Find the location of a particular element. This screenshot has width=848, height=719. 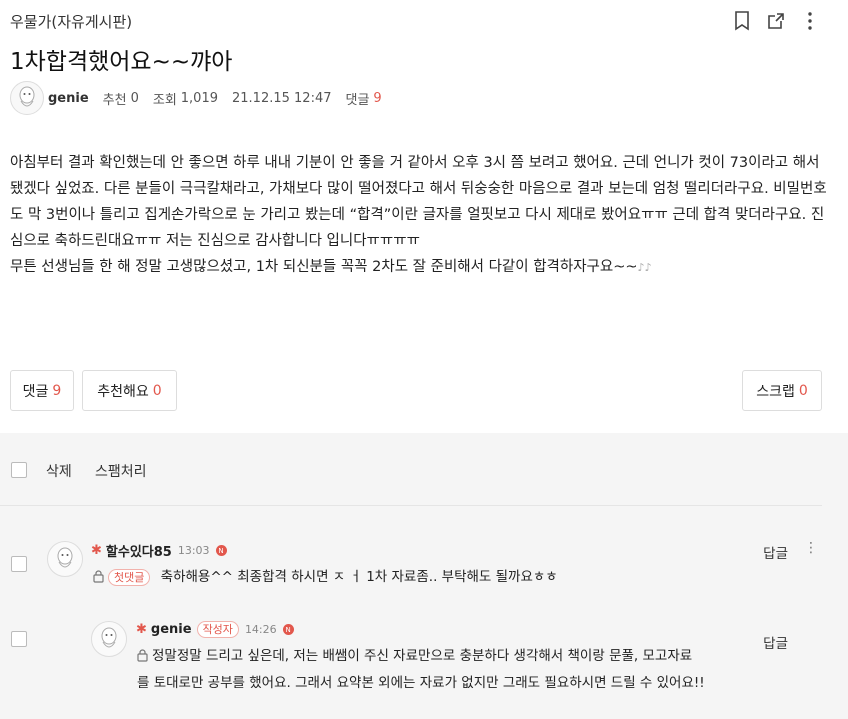

more-vertical-icon is located at coordinates (810, 21).